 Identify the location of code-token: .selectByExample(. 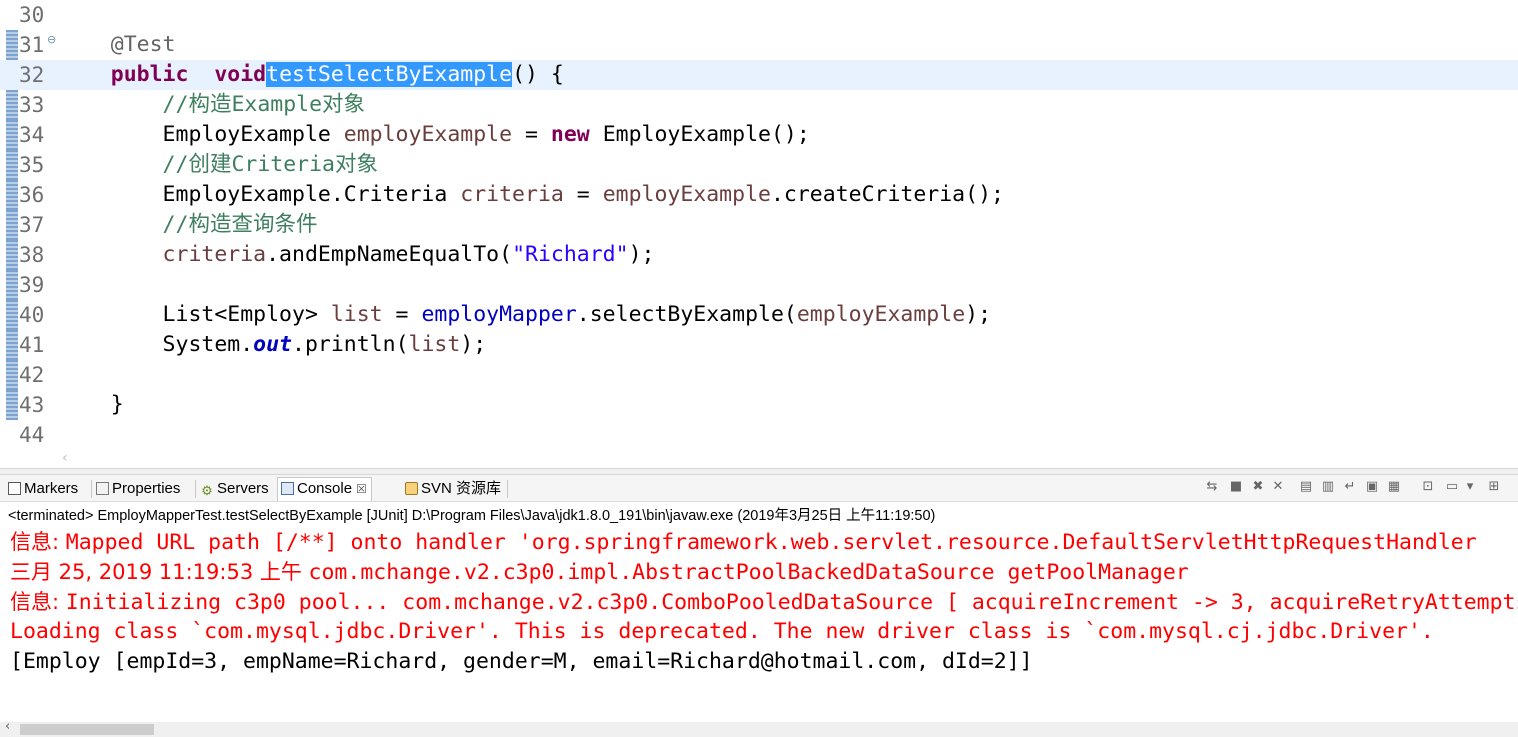
(686, 314).